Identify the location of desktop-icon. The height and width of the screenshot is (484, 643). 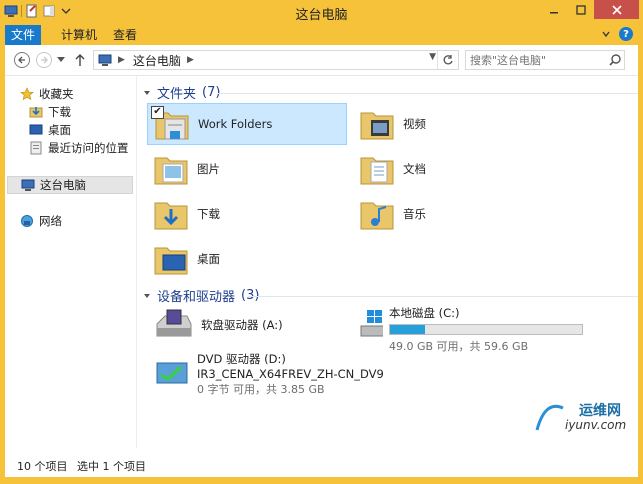
(36, 129).